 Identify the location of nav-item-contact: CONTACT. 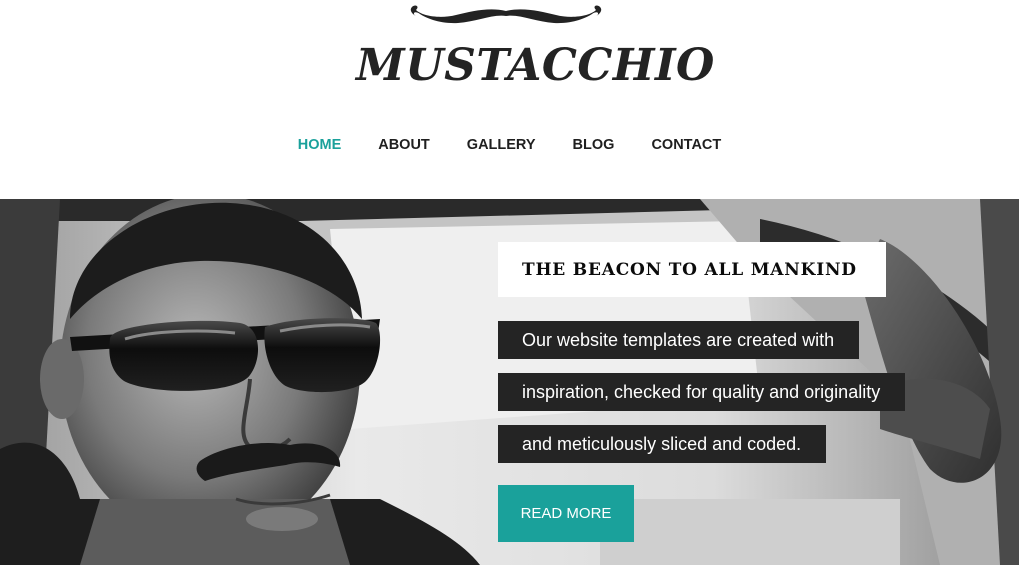
(686, 145).